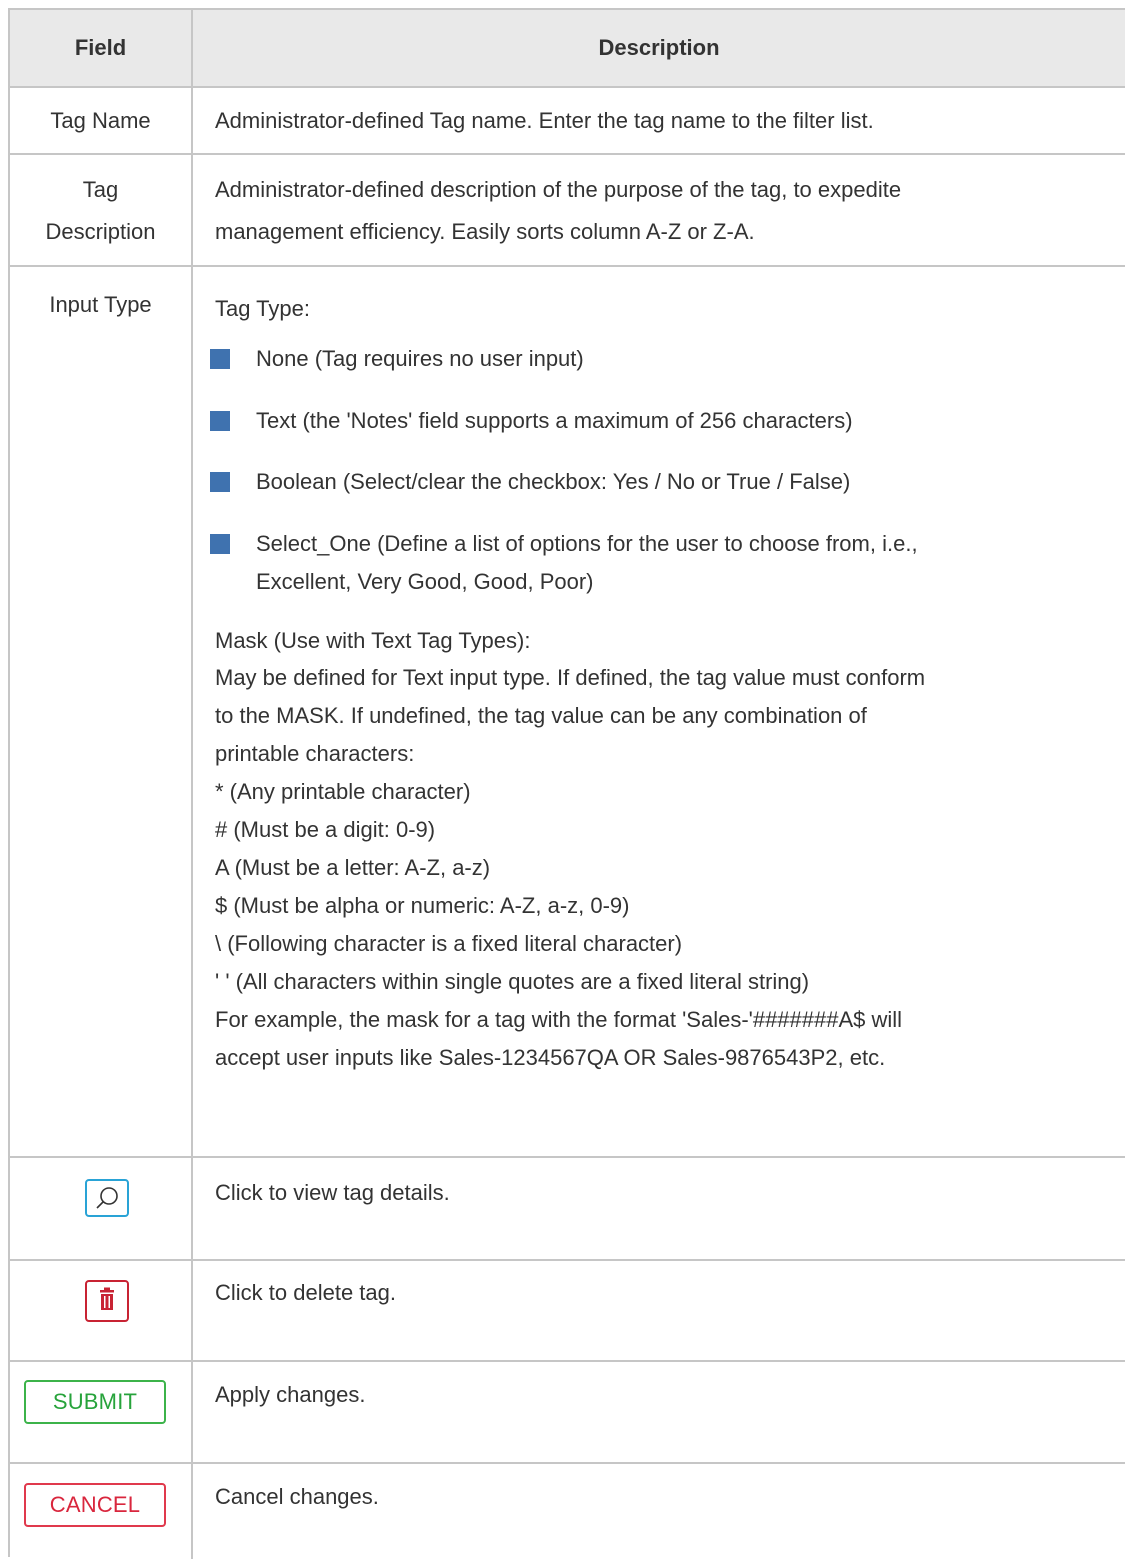 Image resolution: width=1125 pixels, height=1559 pixels. What do you see at coordinates (420, 358) in the screenshot?
I see `list-item: None (Tag requires no user input)` at bounding box center [420, 358].